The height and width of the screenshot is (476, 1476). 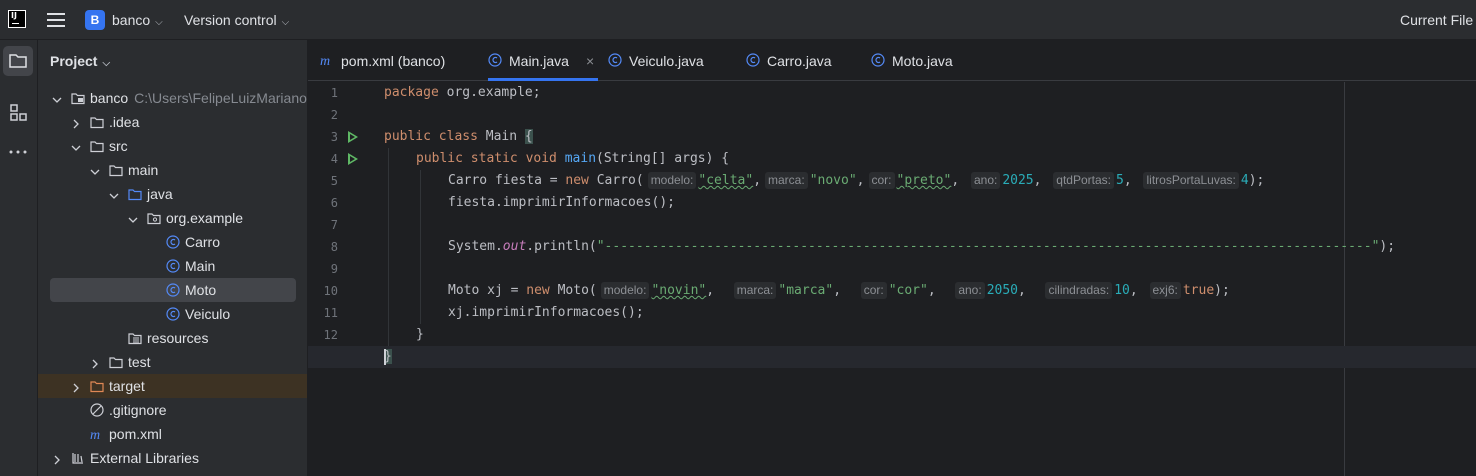 I want to click on code-line-3: public class Main {, so click(x=458, y=136).